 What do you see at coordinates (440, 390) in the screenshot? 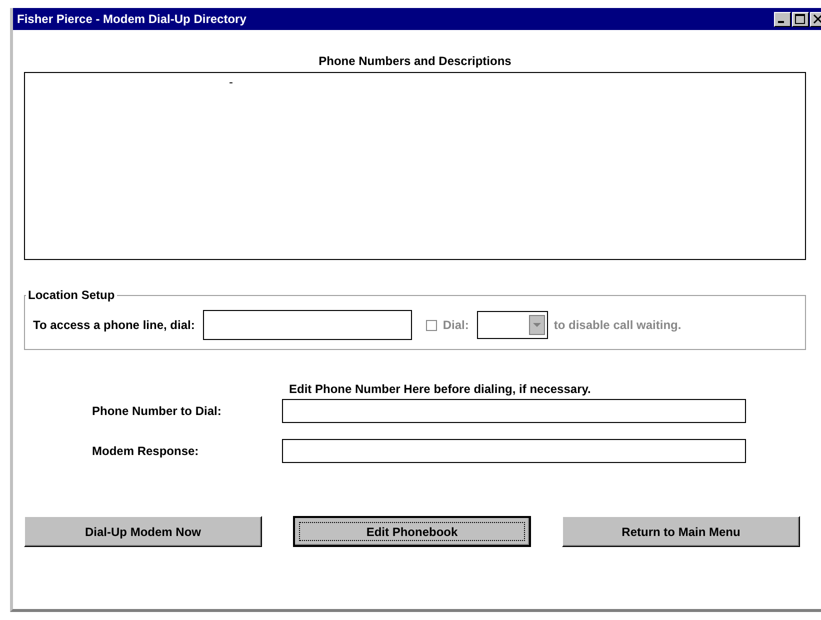
I see `edit-hint: Edit Phone Number Here before dialing, if necessary.` at bounding box center [440, 390].